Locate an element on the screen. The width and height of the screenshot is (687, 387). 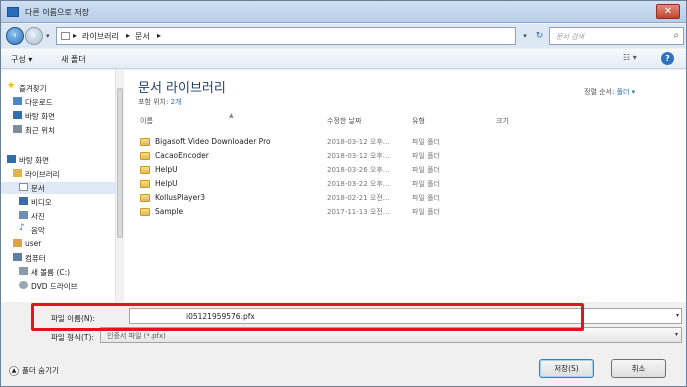
filename-dropdown-icon: ▾ is located at coordinates (677, 315).